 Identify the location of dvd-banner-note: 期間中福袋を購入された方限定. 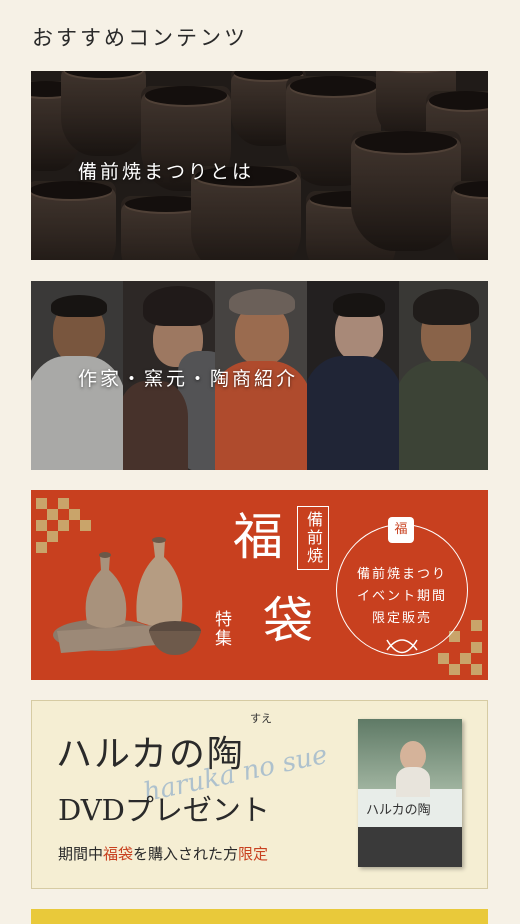
(163, 854).